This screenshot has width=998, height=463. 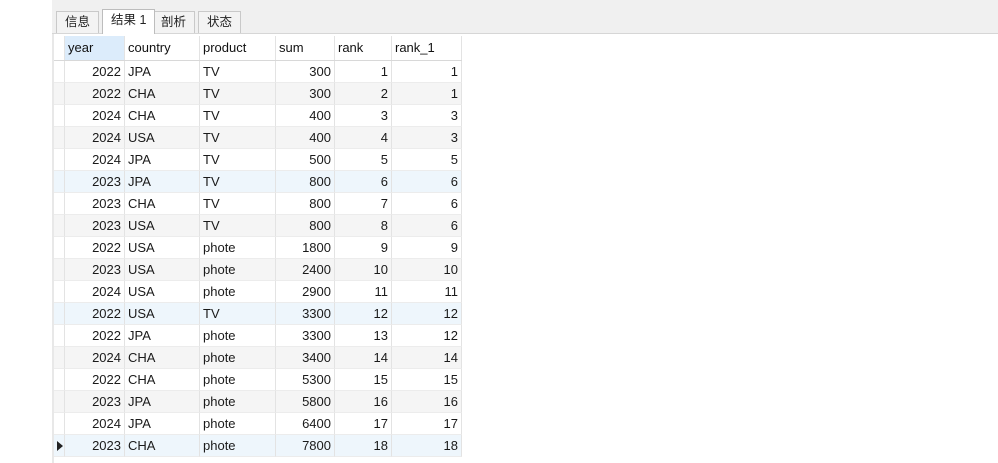 I want to click on cell-rank: 18, so click(x=363, y=446).